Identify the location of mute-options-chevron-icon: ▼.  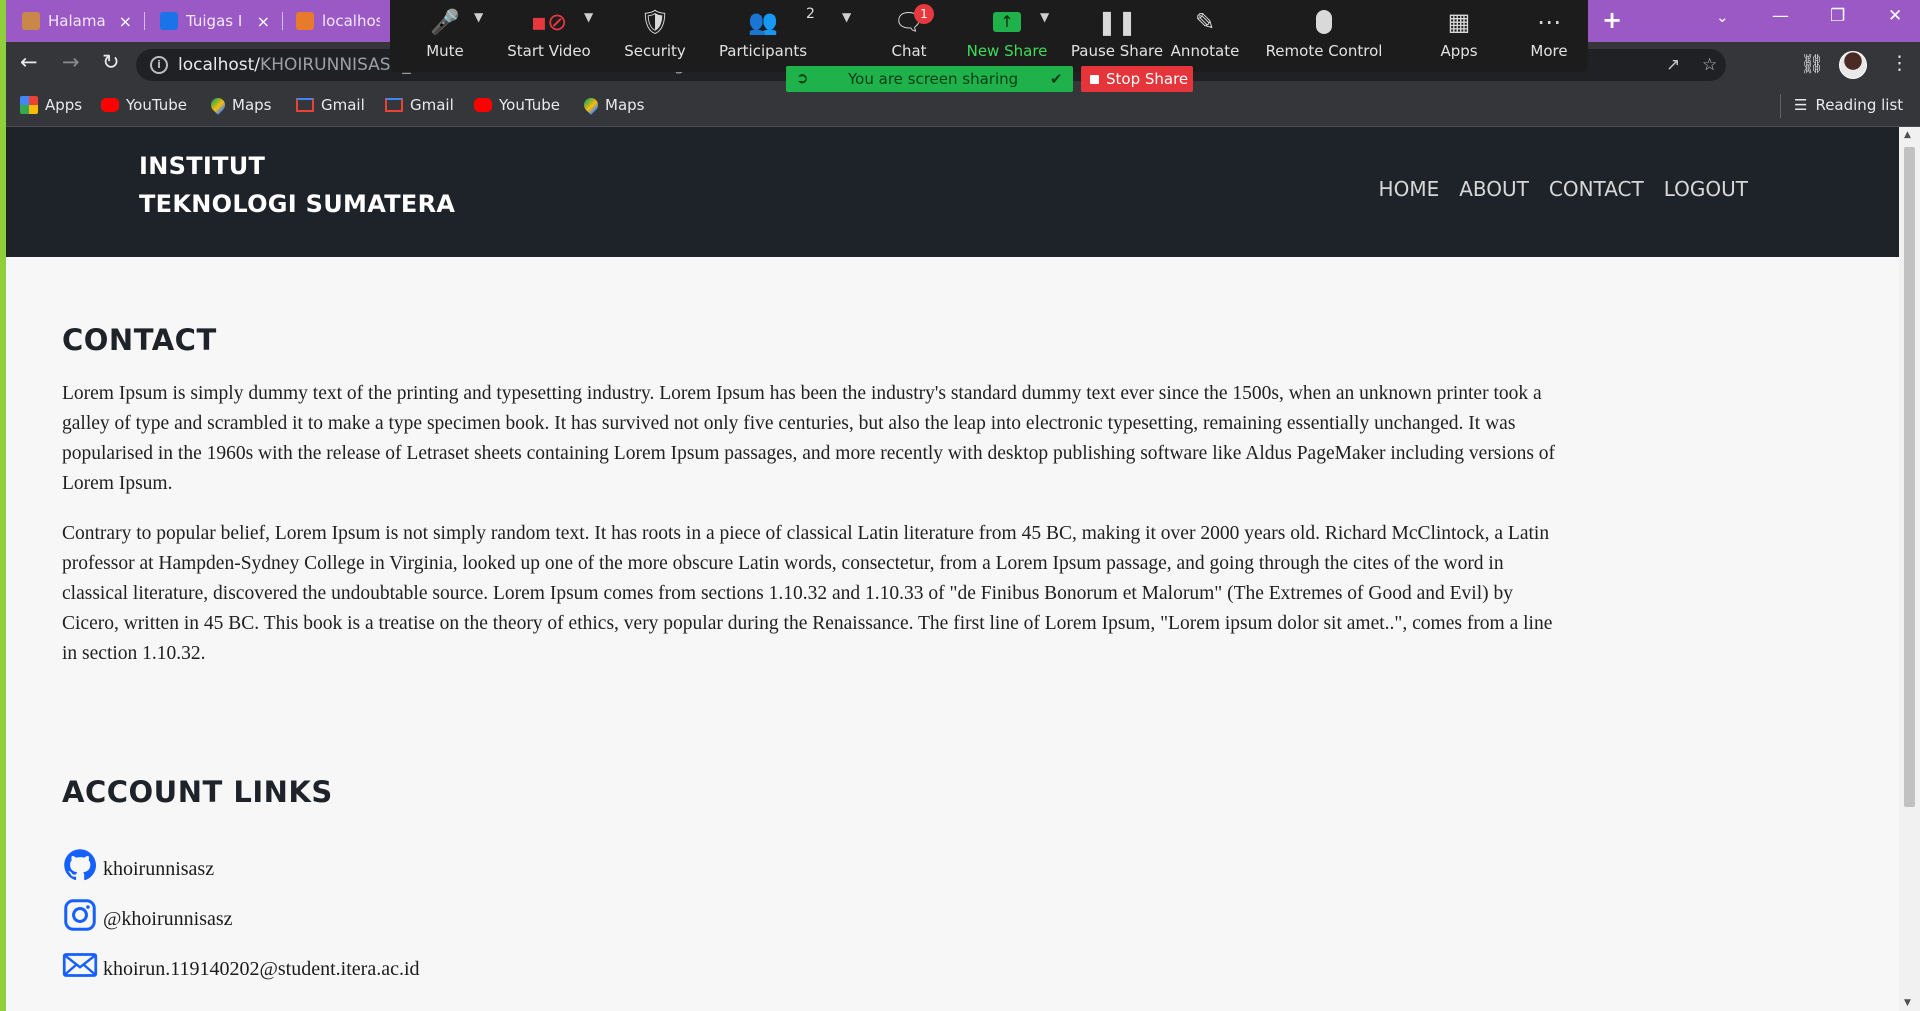
(478, 17).